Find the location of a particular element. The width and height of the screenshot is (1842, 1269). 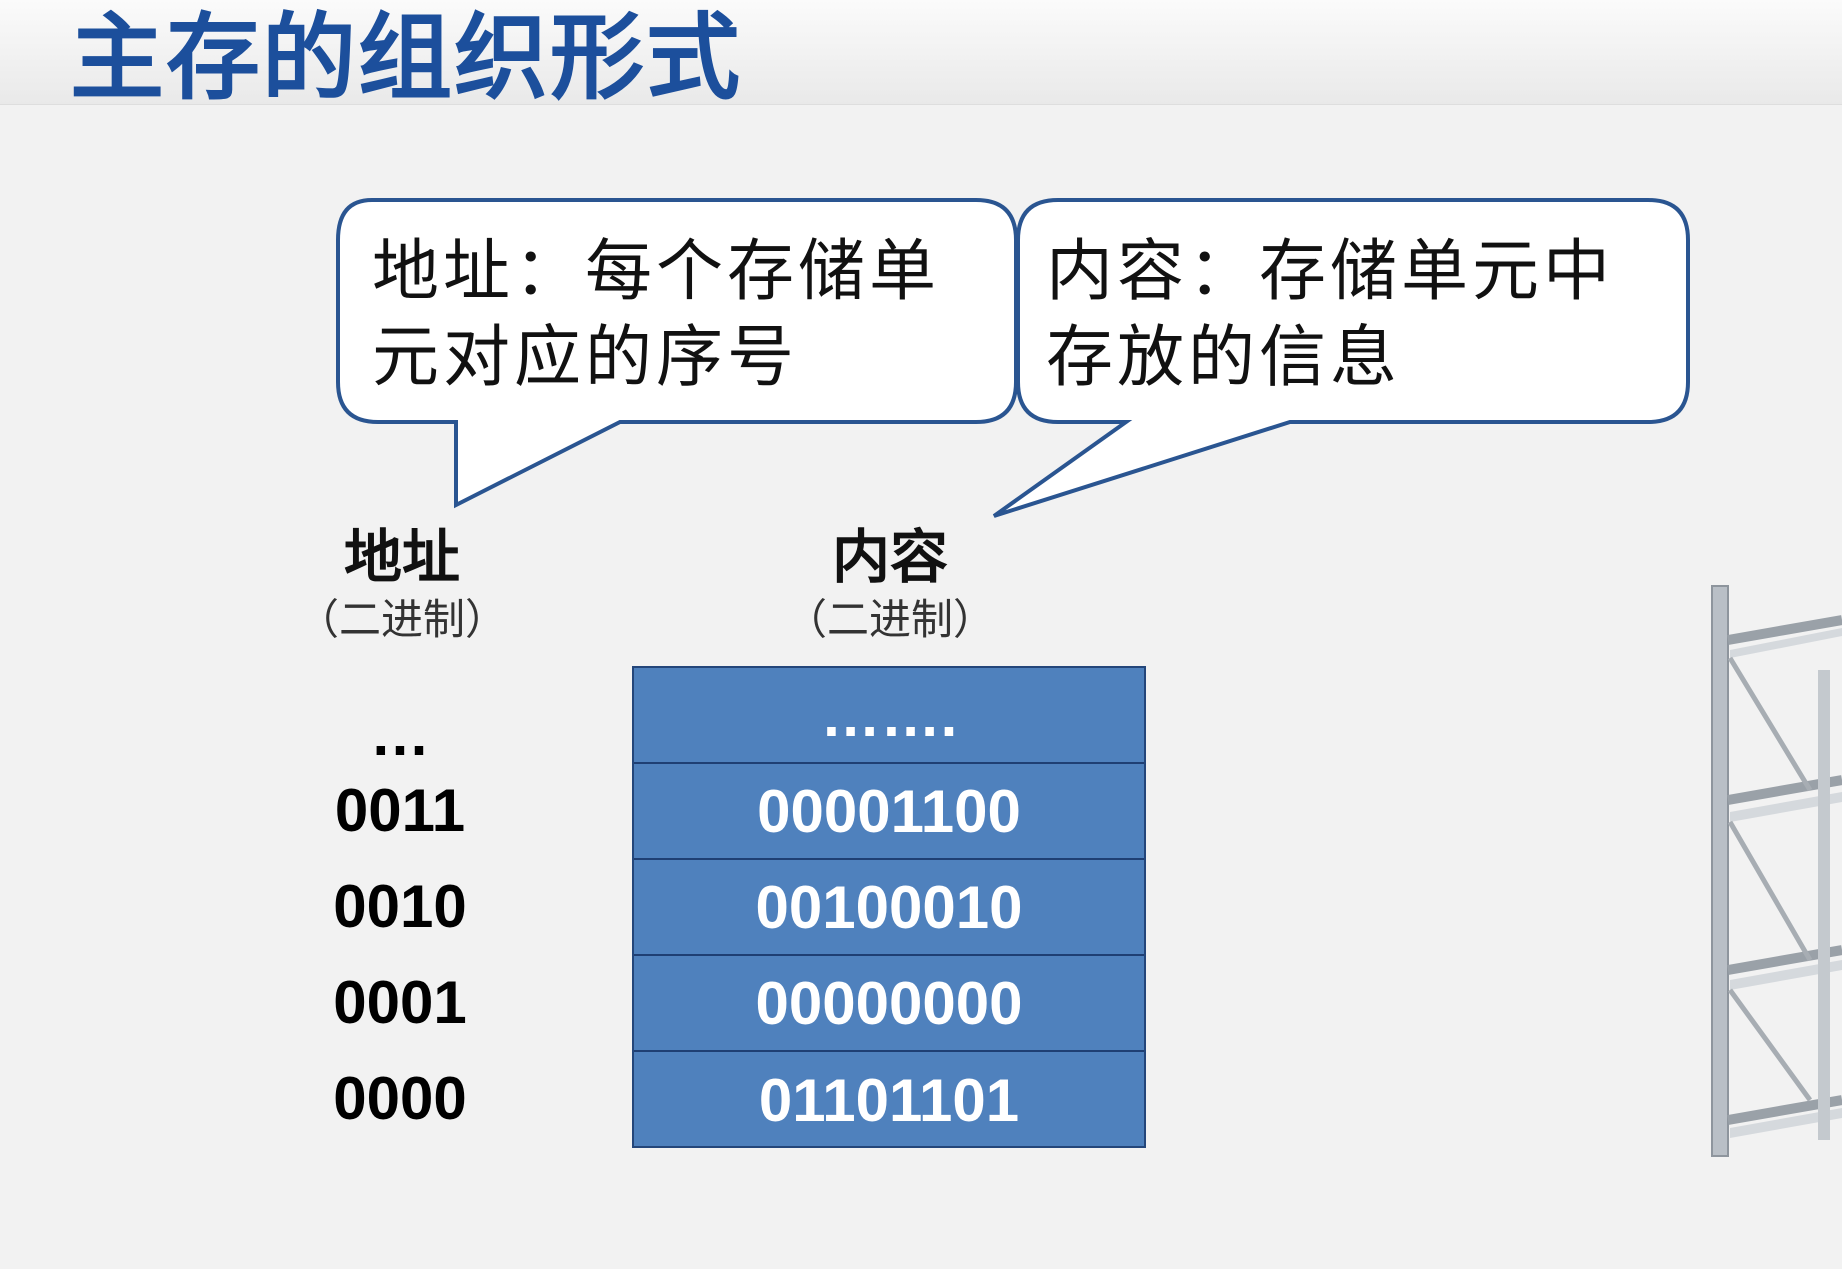

storage-shelf-image is located at coordinates (1776, 871).